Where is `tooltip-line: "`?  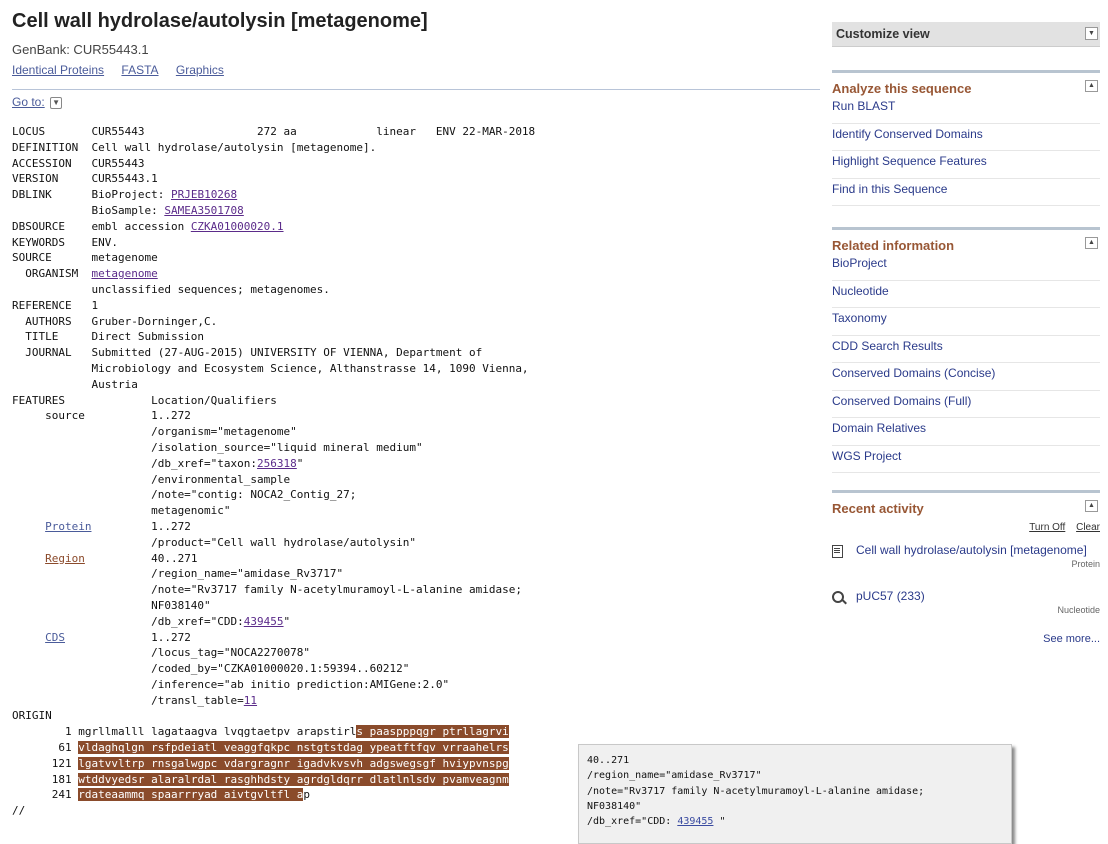
tooltip-line: " is located at coordinates (719, 822).